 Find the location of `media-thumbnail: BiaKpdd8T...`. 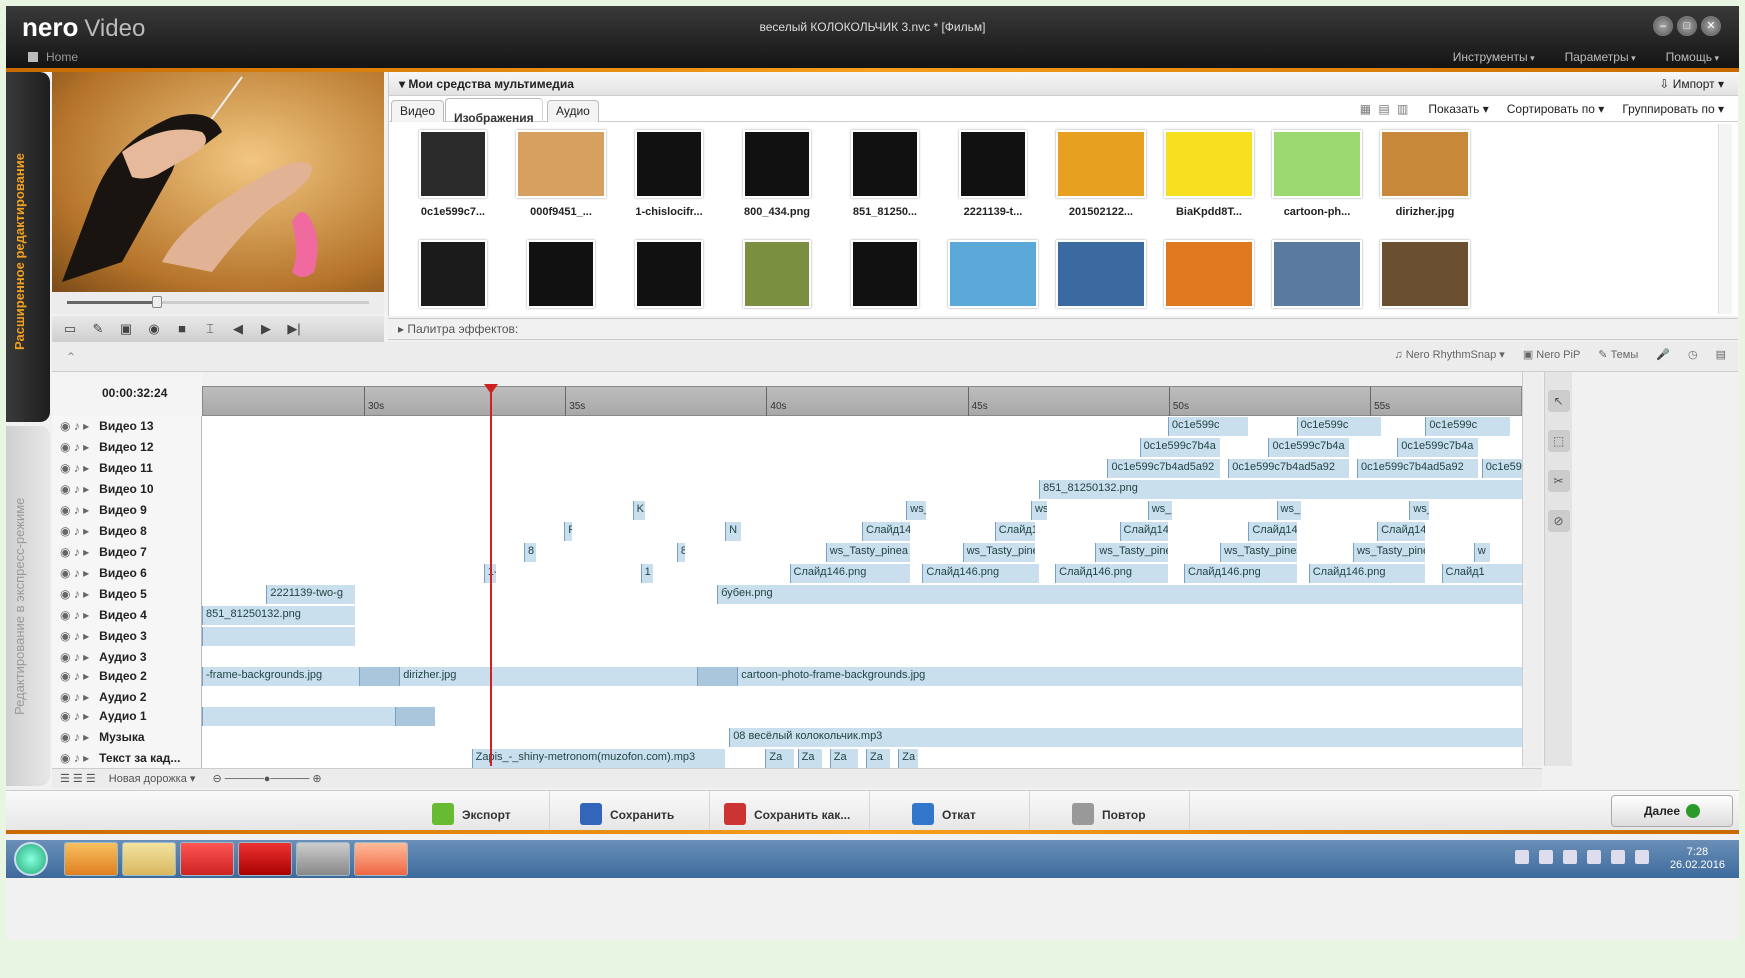

media-thumbnail: BiaKpdd8T... is located at coordinates (1209, 174).